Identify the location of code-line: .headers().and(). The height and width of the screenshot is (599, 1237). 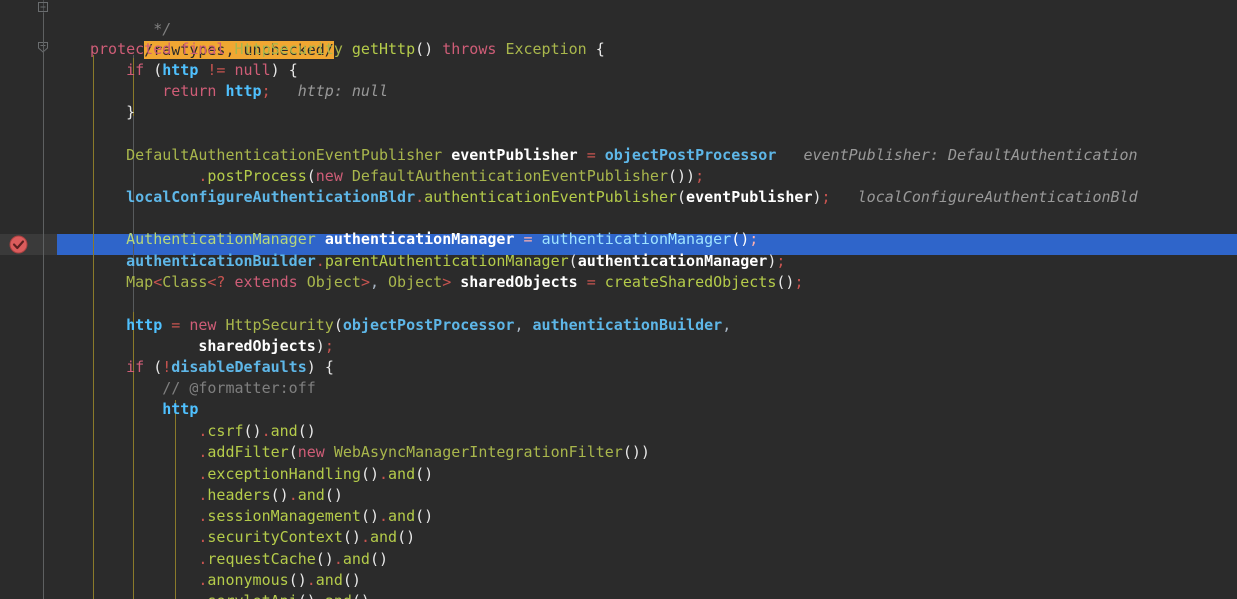
(216, 496).